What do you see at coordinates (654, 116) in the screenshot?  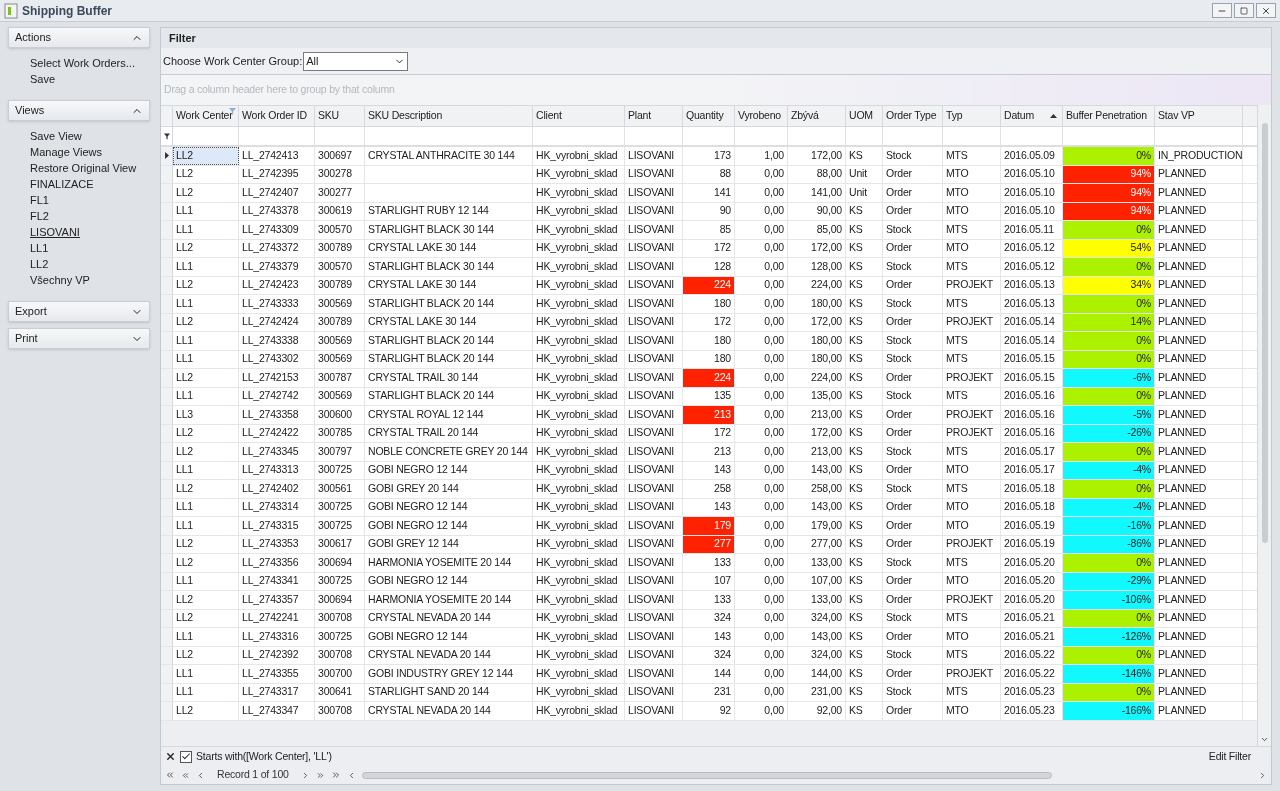 I see `column-header: Plant` at bounding box center [654, 116].